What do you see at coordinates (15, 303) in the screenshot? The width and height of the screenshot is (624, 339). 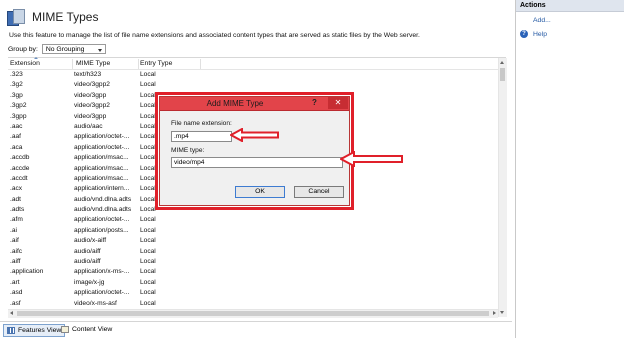 I see `extension-cell: .asf` at bounding box center [15, 303].